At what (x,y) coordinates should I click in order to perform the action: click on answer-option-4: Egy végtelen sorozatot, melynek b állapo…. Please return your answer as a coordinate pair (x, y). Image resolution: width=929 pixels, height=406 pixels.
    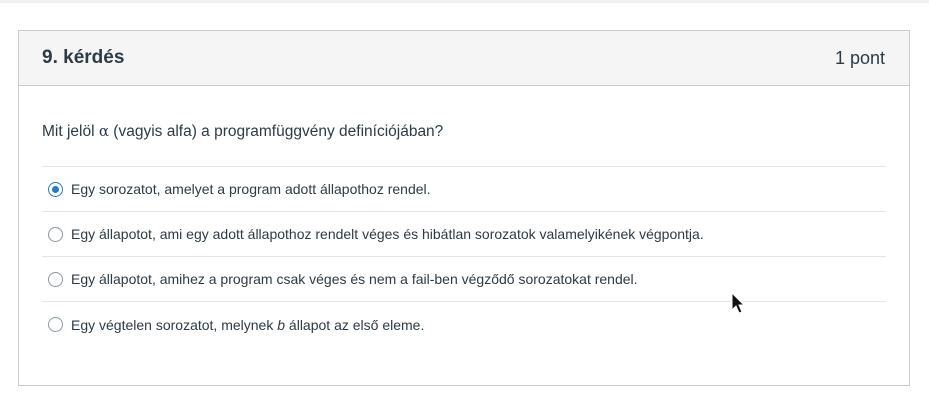
    Looking at the image, I should click on (464, 324).